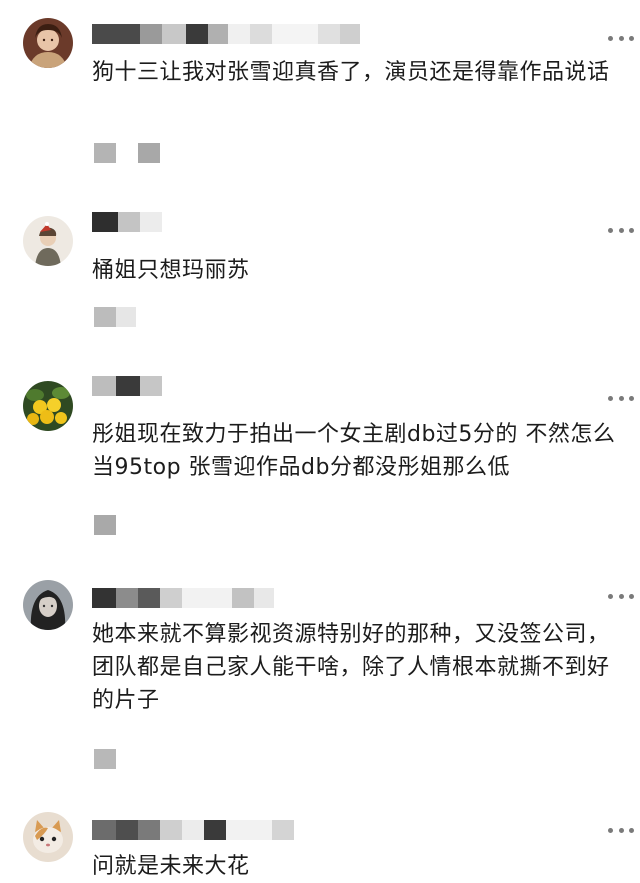 The width and height of the screenshot is (640, 883). I want to click on avatar-portrait-icon, so click(48, 43).